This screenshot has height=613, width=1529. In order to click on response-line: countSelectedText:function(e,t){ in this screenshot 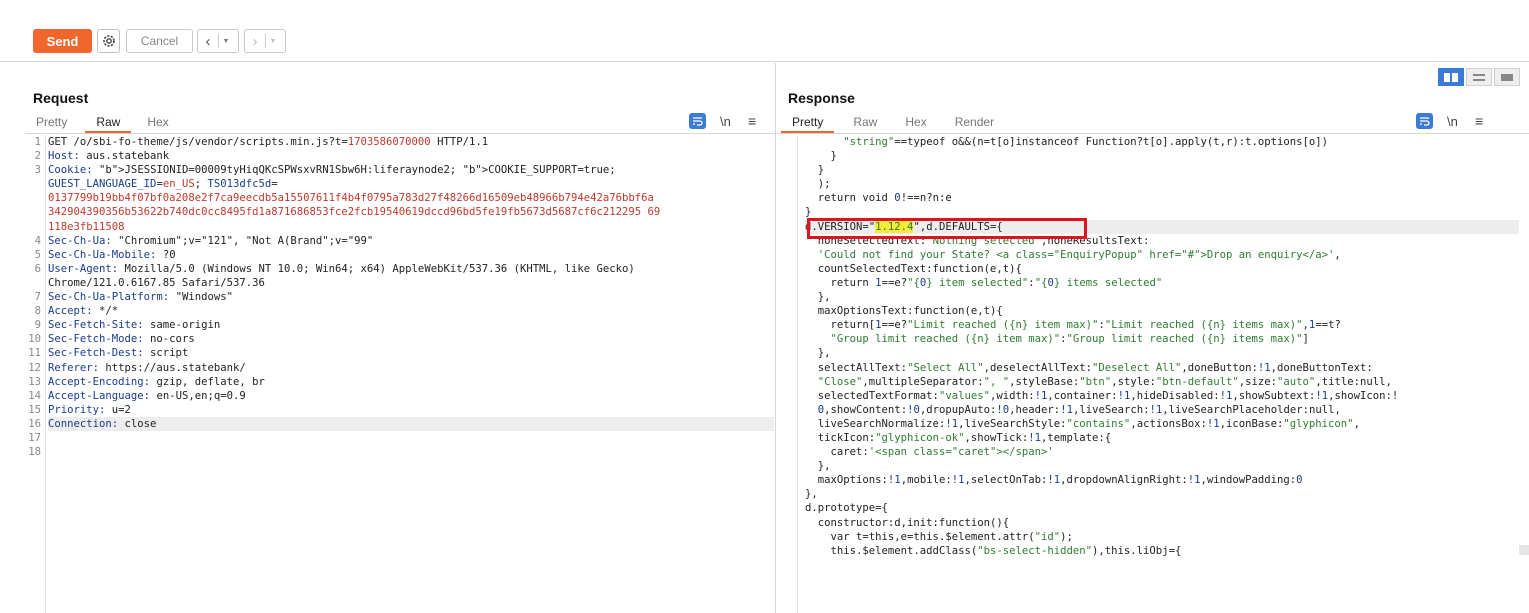, I will do `click(913, 268)`.